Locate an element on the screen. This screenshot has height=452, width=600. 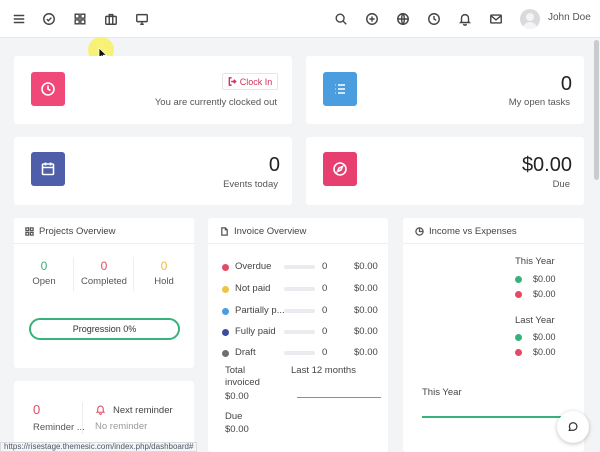
projects-overview-card is located at coordinates (104, 293).